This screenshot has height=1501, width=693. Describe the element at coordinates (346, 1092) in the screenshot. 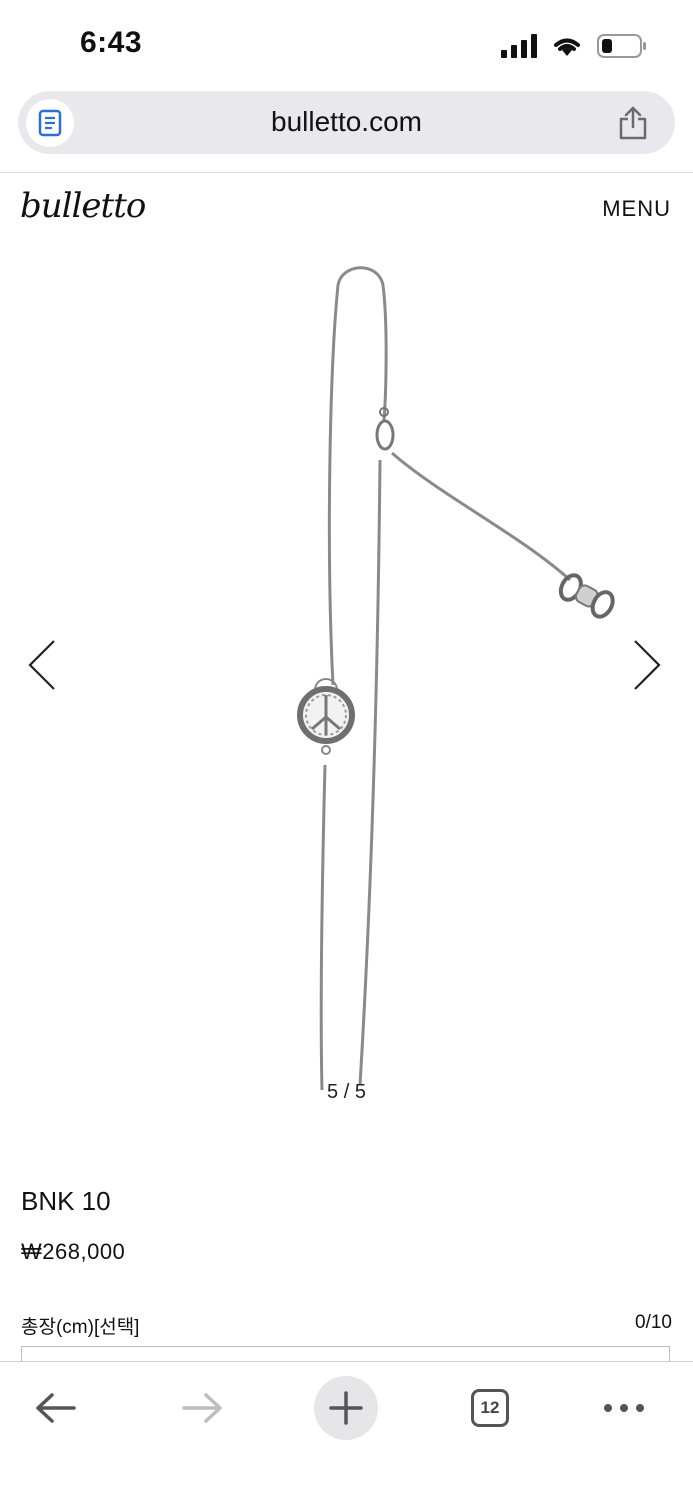

I see `gallery-counter: 5 / 5` at that location.